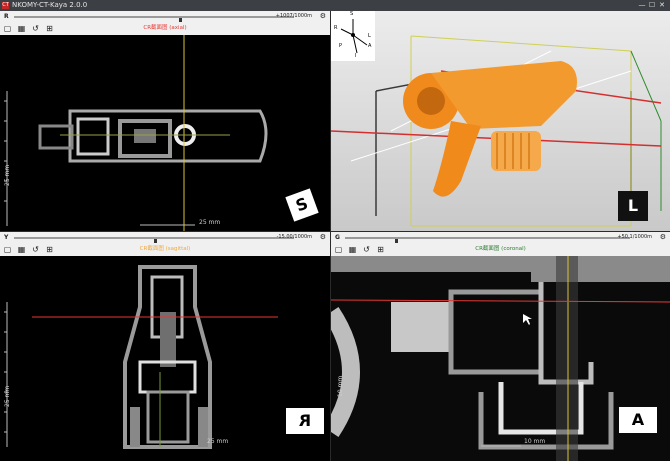  Describe the element at coordinates (294, 237) in the screenshot. I see `slice-readout: -15.00/1000m` at that location.